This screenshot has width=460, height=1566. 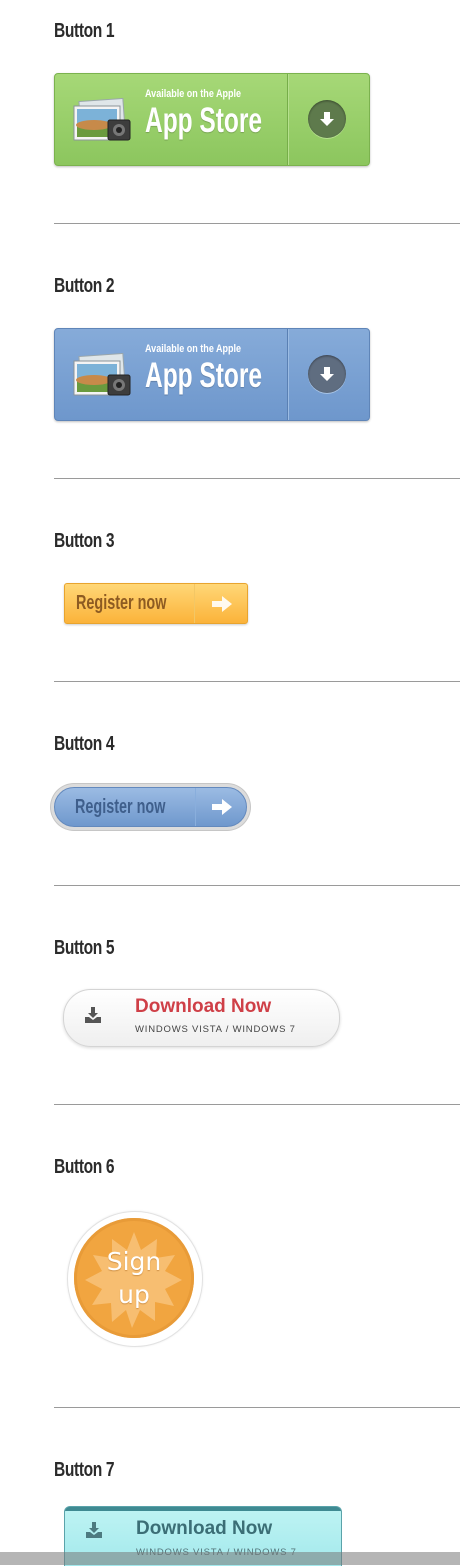 What do you see at coordinates (215, 1029) in the screenshot?
I see `download-now-subtitle: WINDOWS VISTA / WINDOWS 7` at bounding box center [215, 1029].